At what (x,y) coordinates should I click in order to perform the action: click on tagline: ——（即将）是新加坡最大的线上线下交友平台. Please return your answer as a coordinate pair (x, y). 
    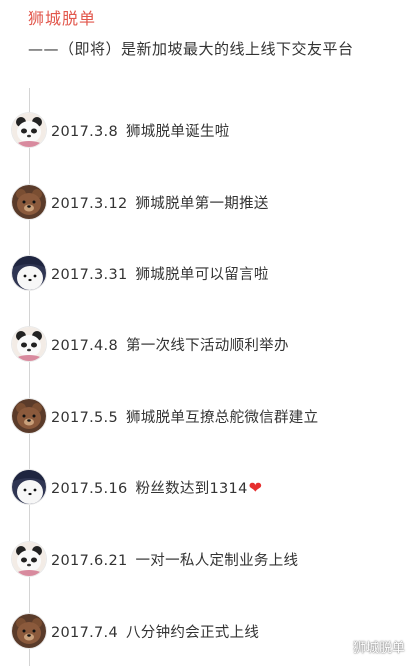
    Looking at the image, I should click on (191, 49).